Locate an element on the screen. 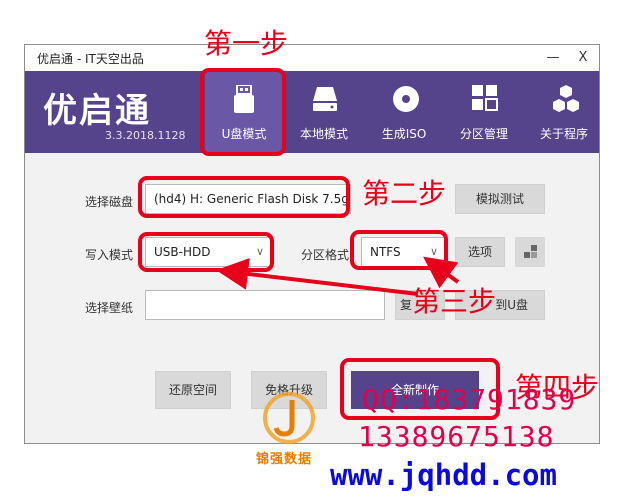 This screenshot has width=640, height=500. step3-label: 第三步 is located at coordinates (454, 301).